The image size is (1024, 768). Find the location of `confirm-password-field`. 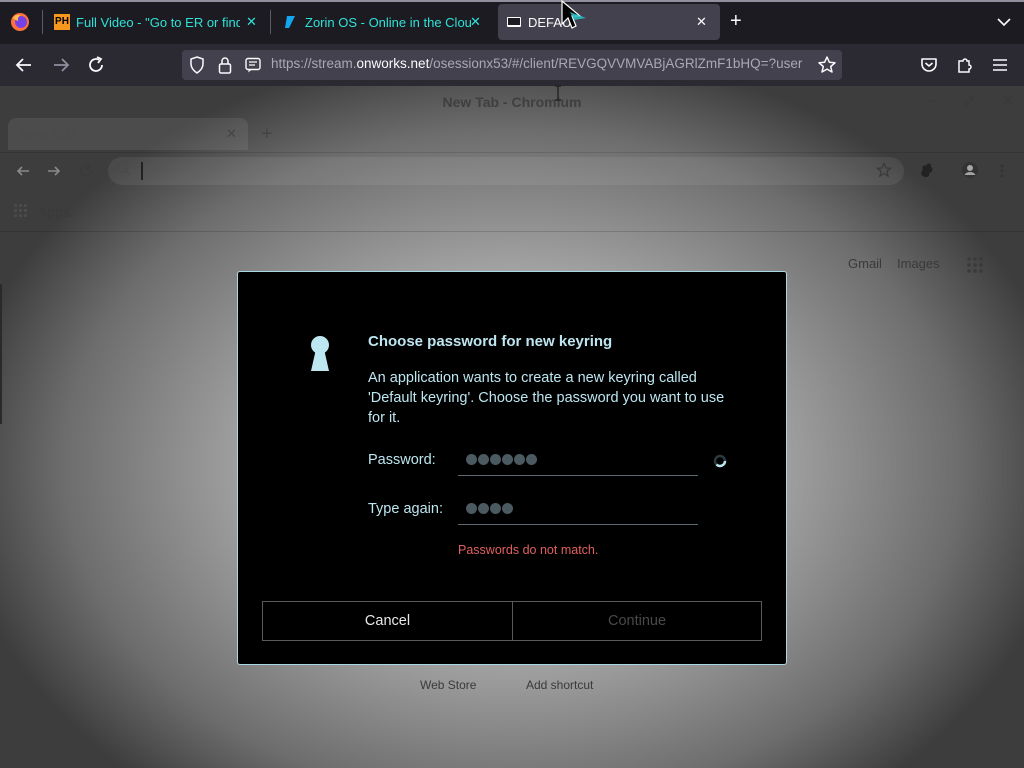

confirm-password-field is located at coordinates (578, 512).